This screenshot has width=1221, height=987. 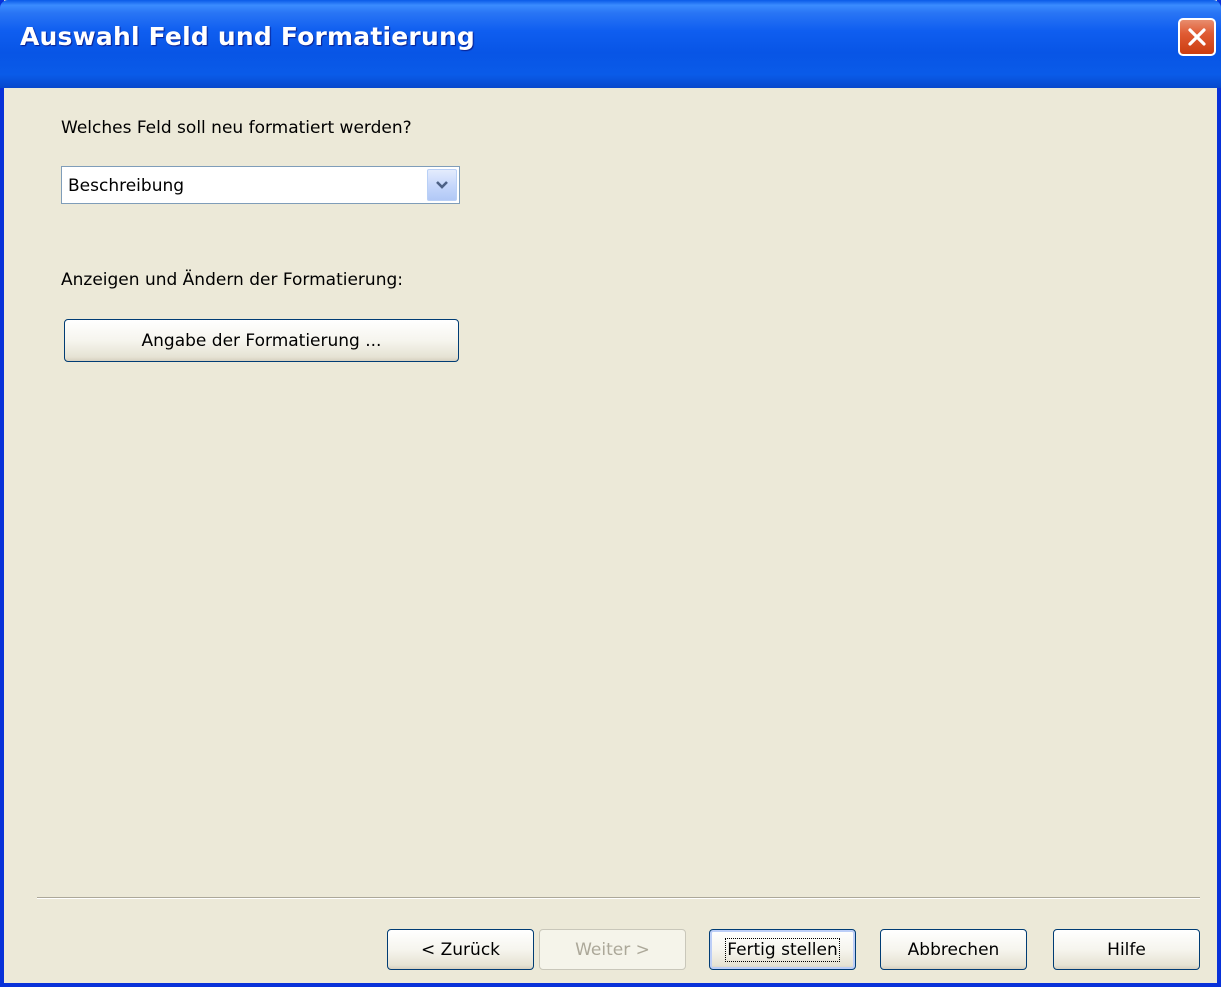 I want to click on field-select-dropdown-button, so click(x=442, y=185).